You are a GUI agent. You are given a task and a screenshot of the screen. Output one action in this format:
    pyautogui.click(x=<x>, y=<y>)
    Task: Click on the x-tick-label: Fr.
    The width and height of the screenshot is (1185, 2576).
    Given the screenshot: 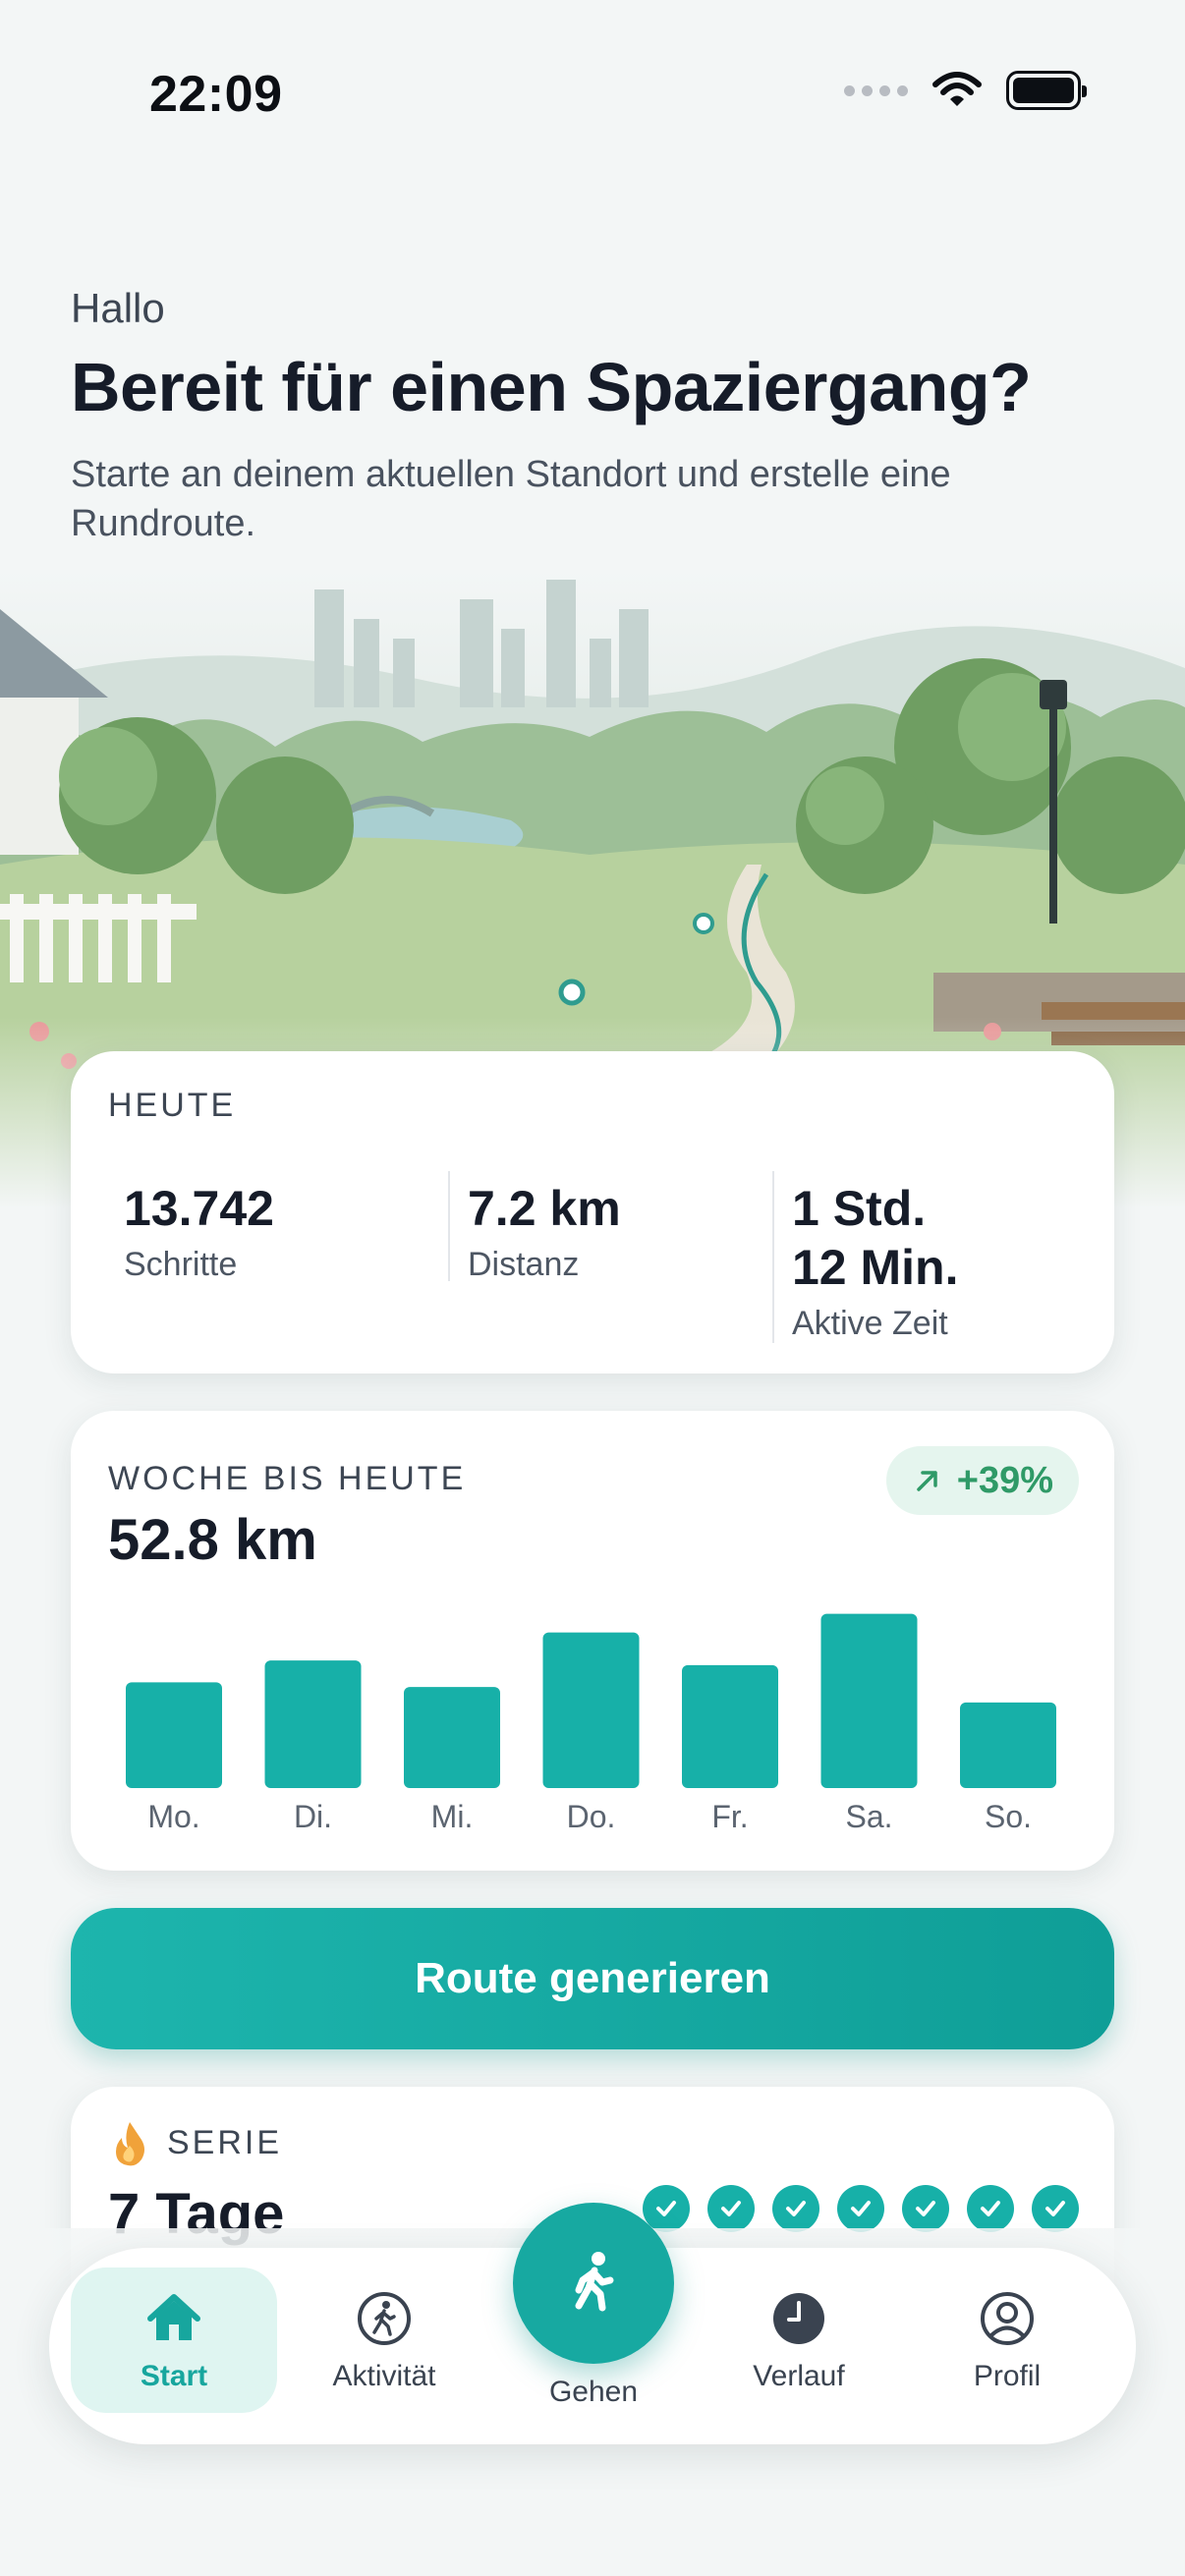 What is the action you would take?
    pyautogui.click(x=730, y=1816)
    